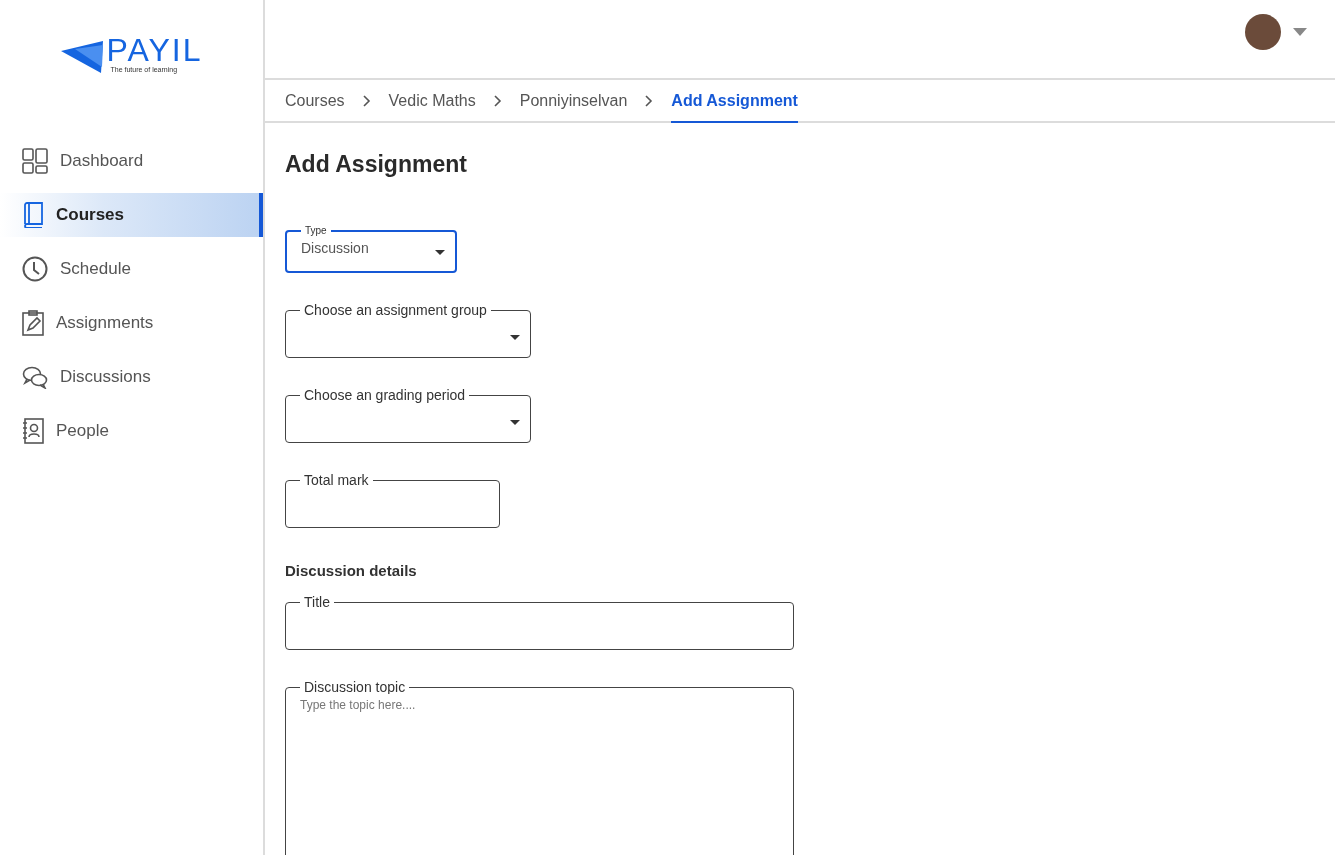 This screenshot has height=855, width=1335. Describe the element at coordinates (734, 101) in the screenshot. I see `breadcrumb-link: Add Assignment` at that location.